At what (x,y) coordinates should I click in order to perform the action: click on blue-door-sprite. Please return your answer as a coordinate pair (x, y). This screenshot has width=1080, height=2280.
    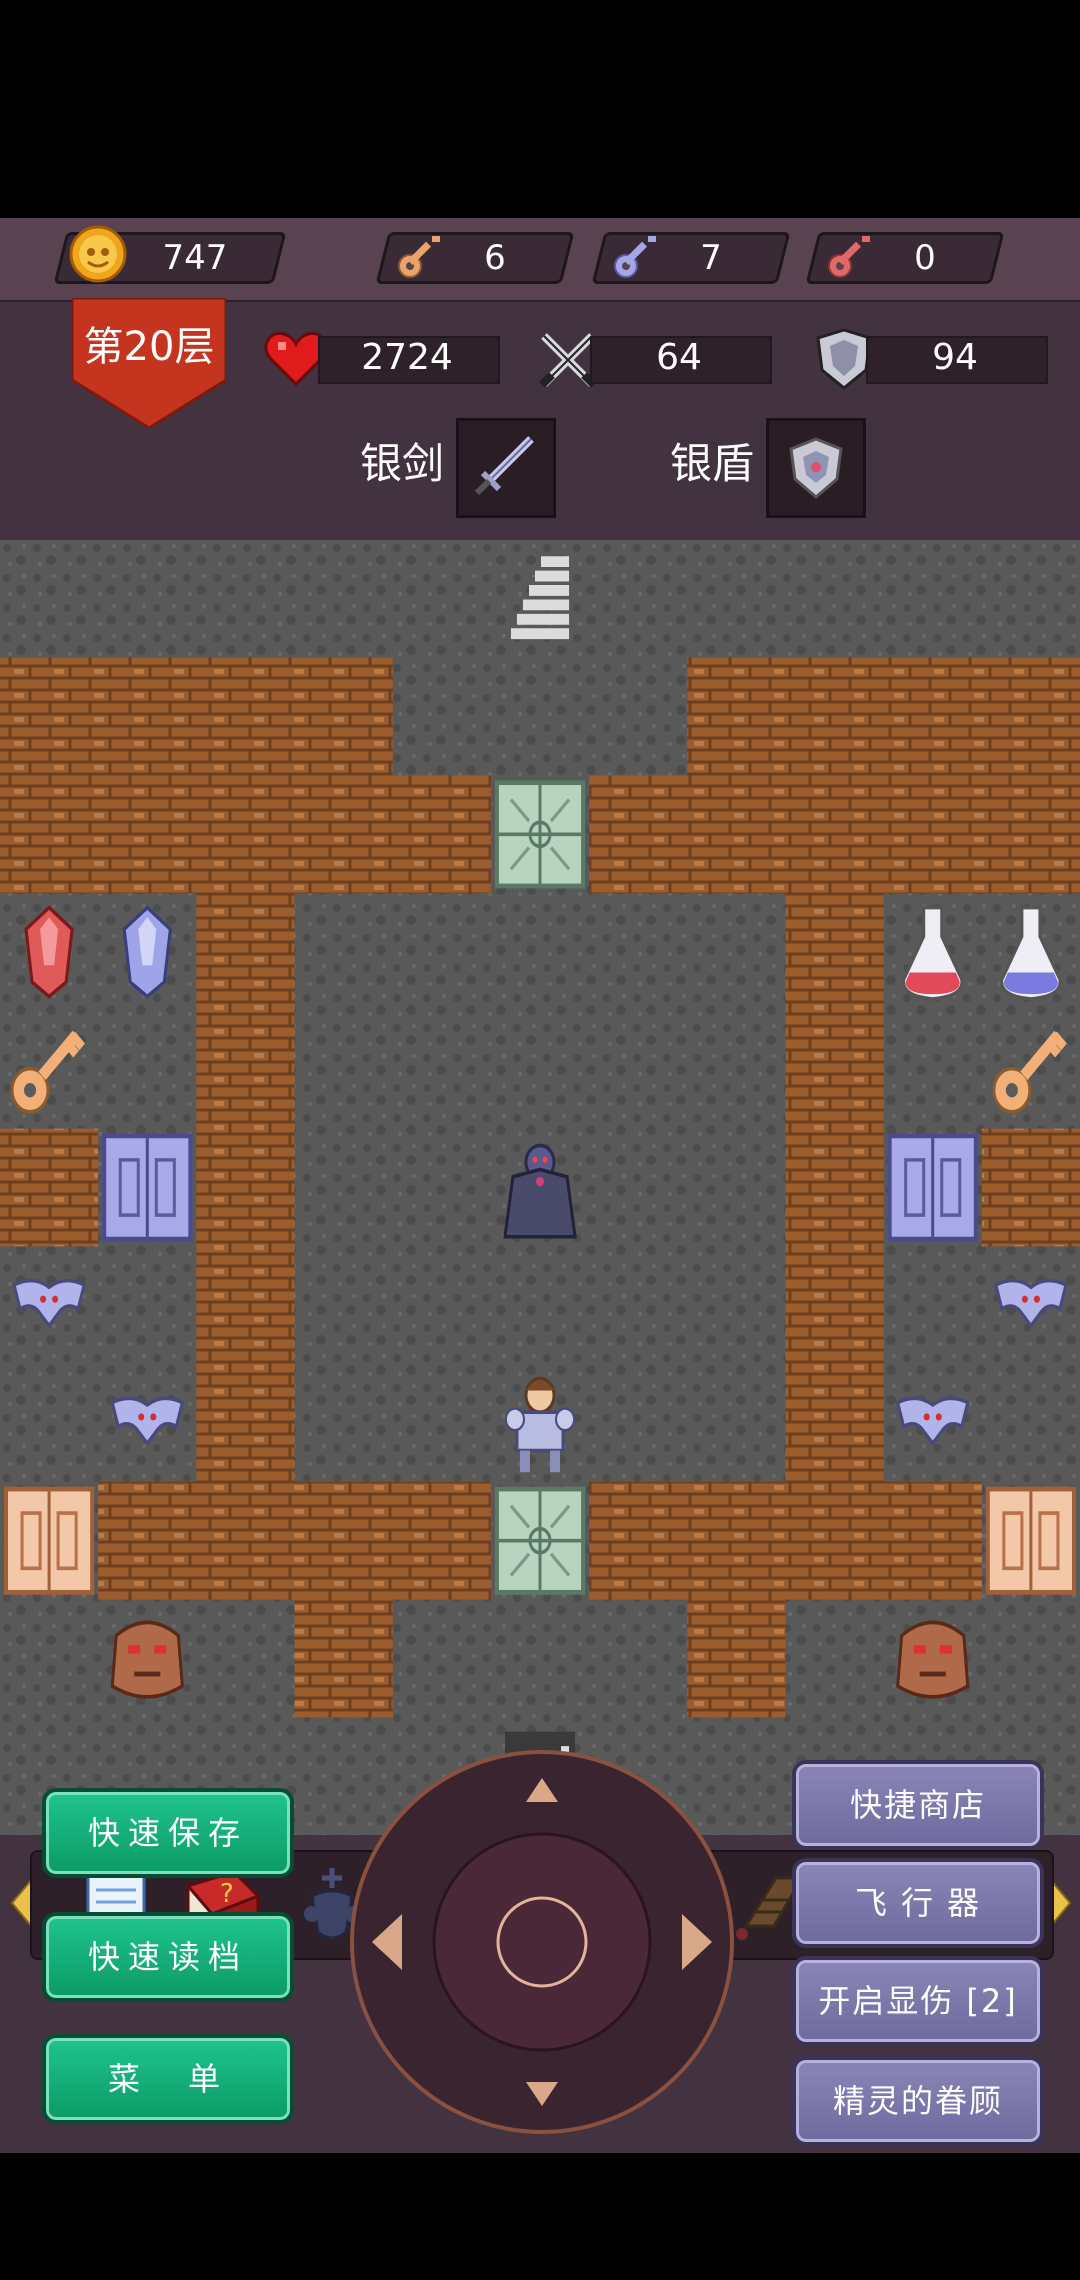
    Looking at the image, I should click on (932, 1187).